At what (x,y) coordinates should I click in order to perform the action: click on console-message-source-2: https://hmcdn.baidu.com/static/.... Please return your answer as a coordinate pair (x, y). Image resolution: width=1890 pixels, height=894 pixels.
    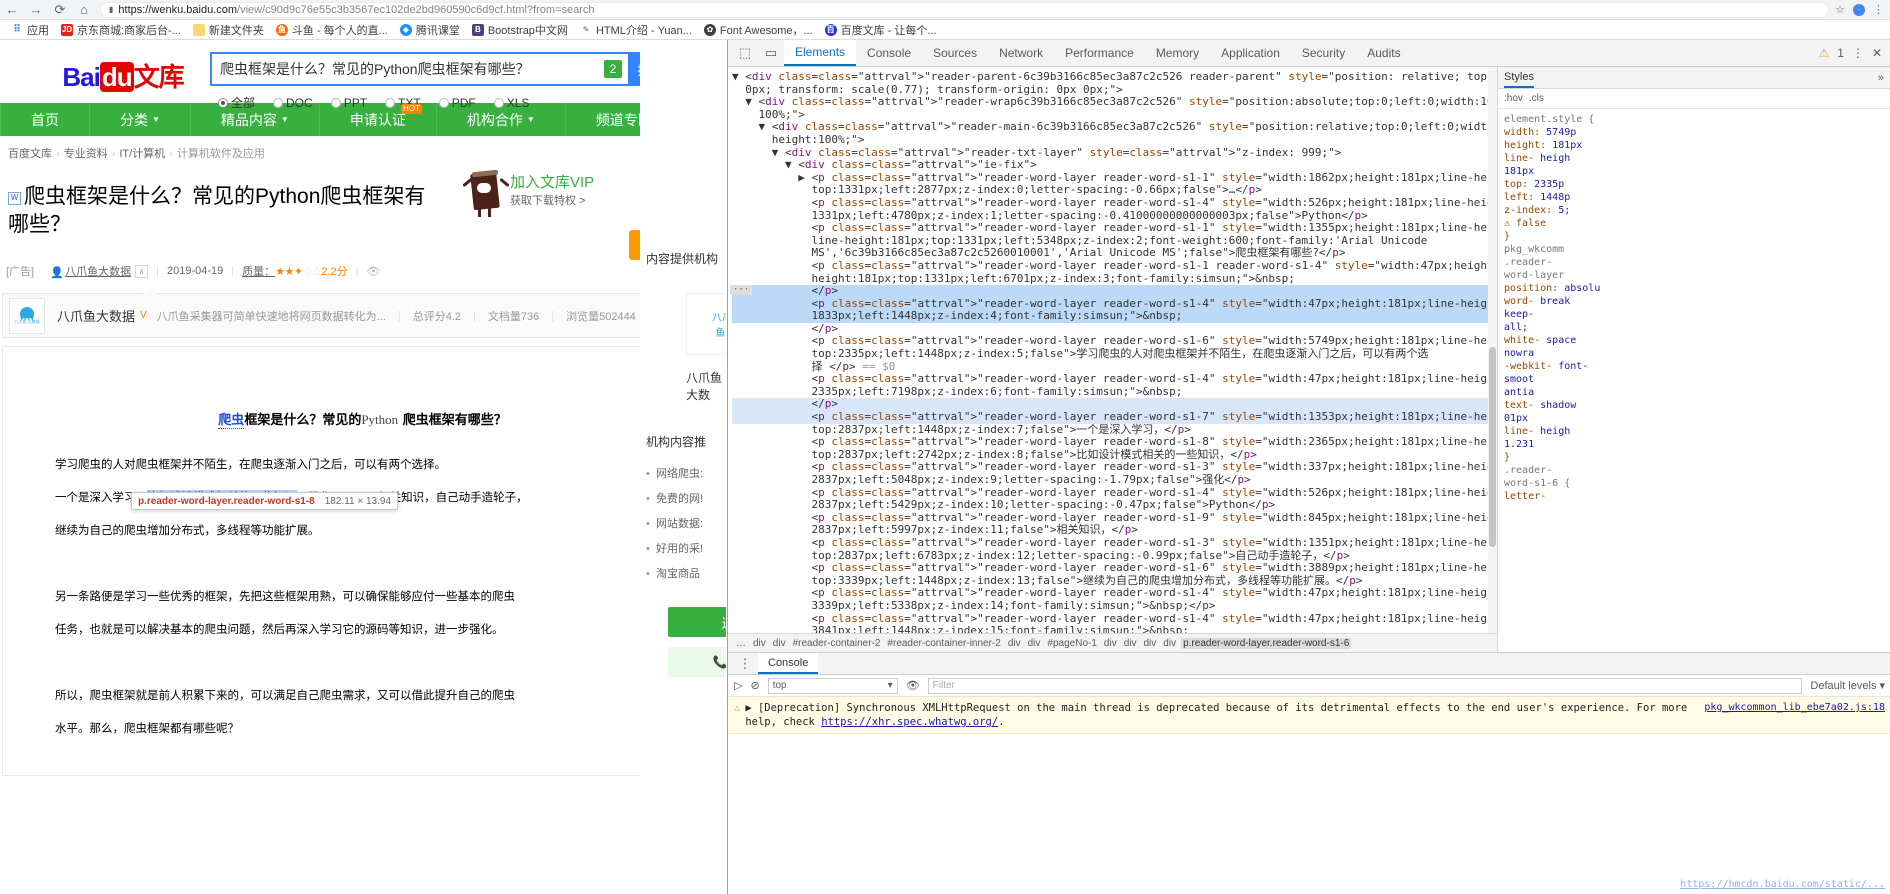
    Looking at the image, I should click on (1782, 884).